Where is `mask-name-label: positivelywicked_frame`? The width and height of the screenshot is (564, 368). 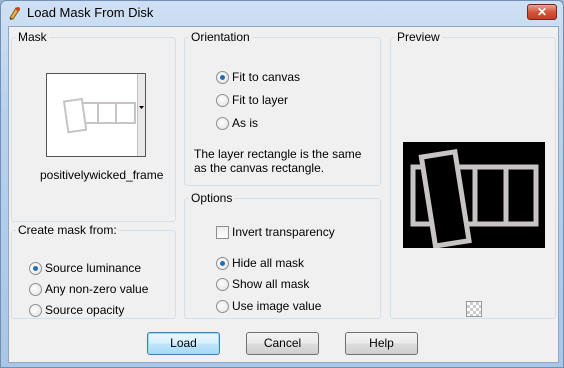
mask-name-label: positivelywicked_frame is located at coordinates (102, 175).